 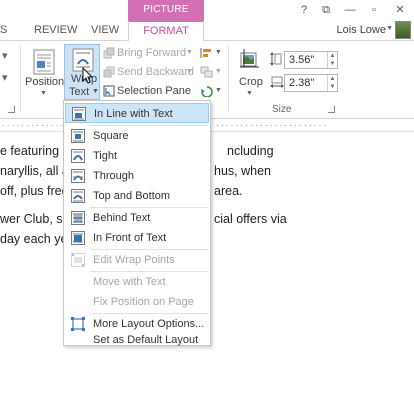 I want to click on send-backward-chevron-icon: ▼, so click(x=189, y=71).